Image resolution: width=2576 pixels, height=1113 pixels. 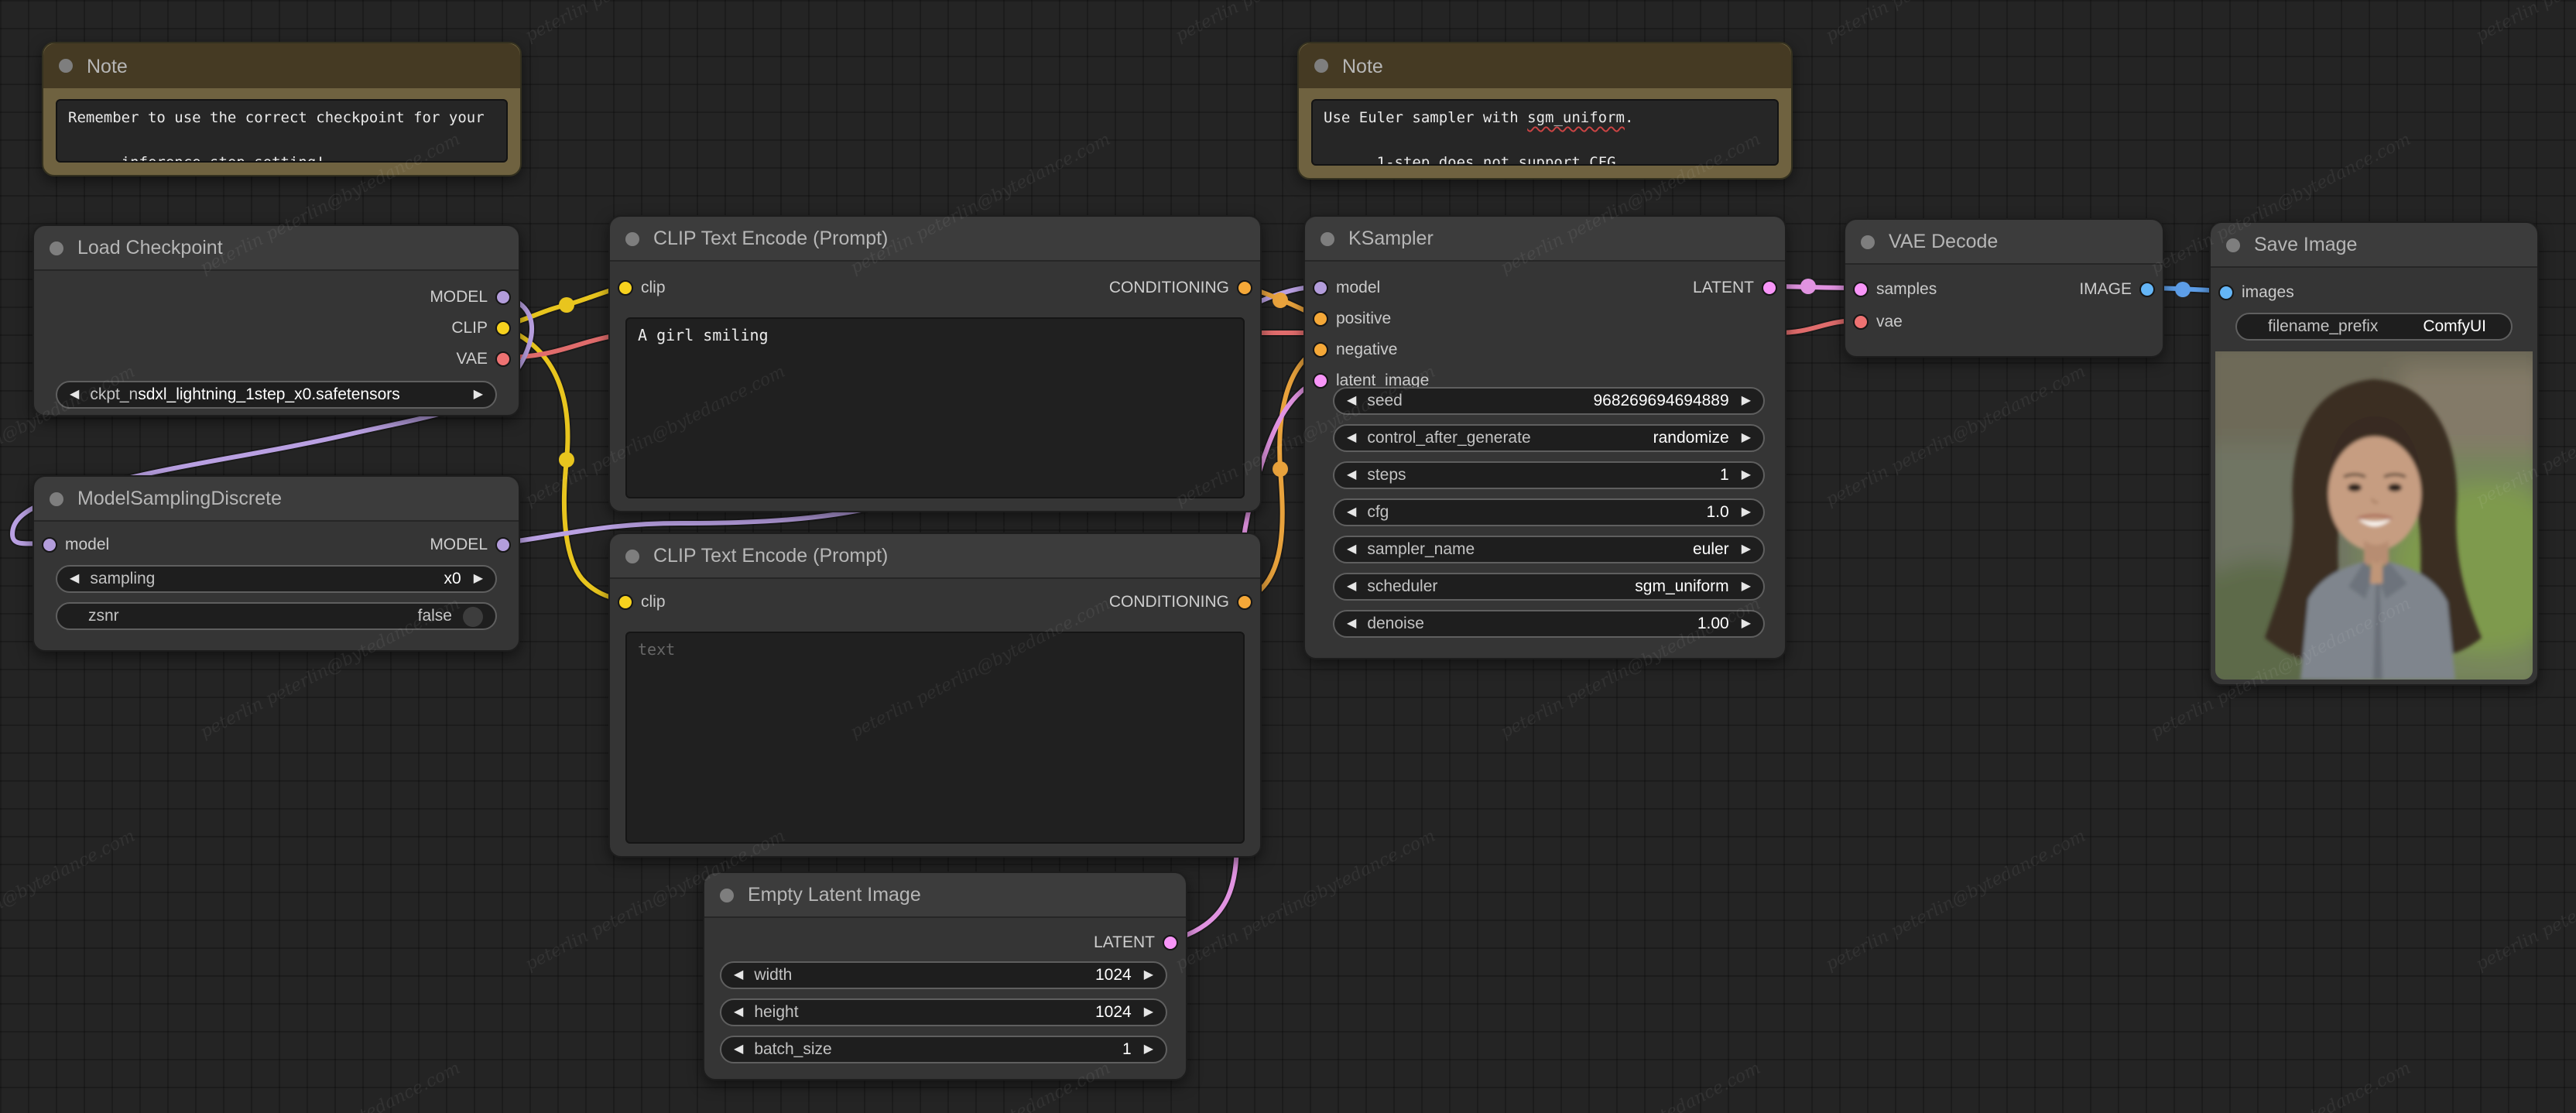 I want to click on width-widget: ◀ width 1024 ▶, so click(x=943, y=975).